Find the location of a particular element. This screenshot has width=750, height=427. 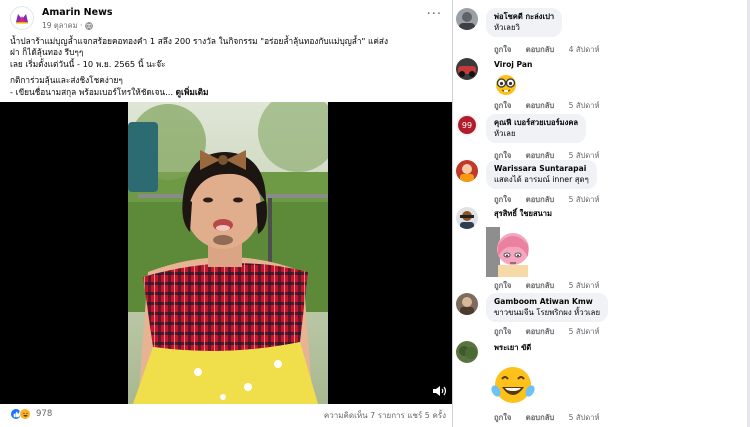

sticker-image is located at coordinates (508, 252).